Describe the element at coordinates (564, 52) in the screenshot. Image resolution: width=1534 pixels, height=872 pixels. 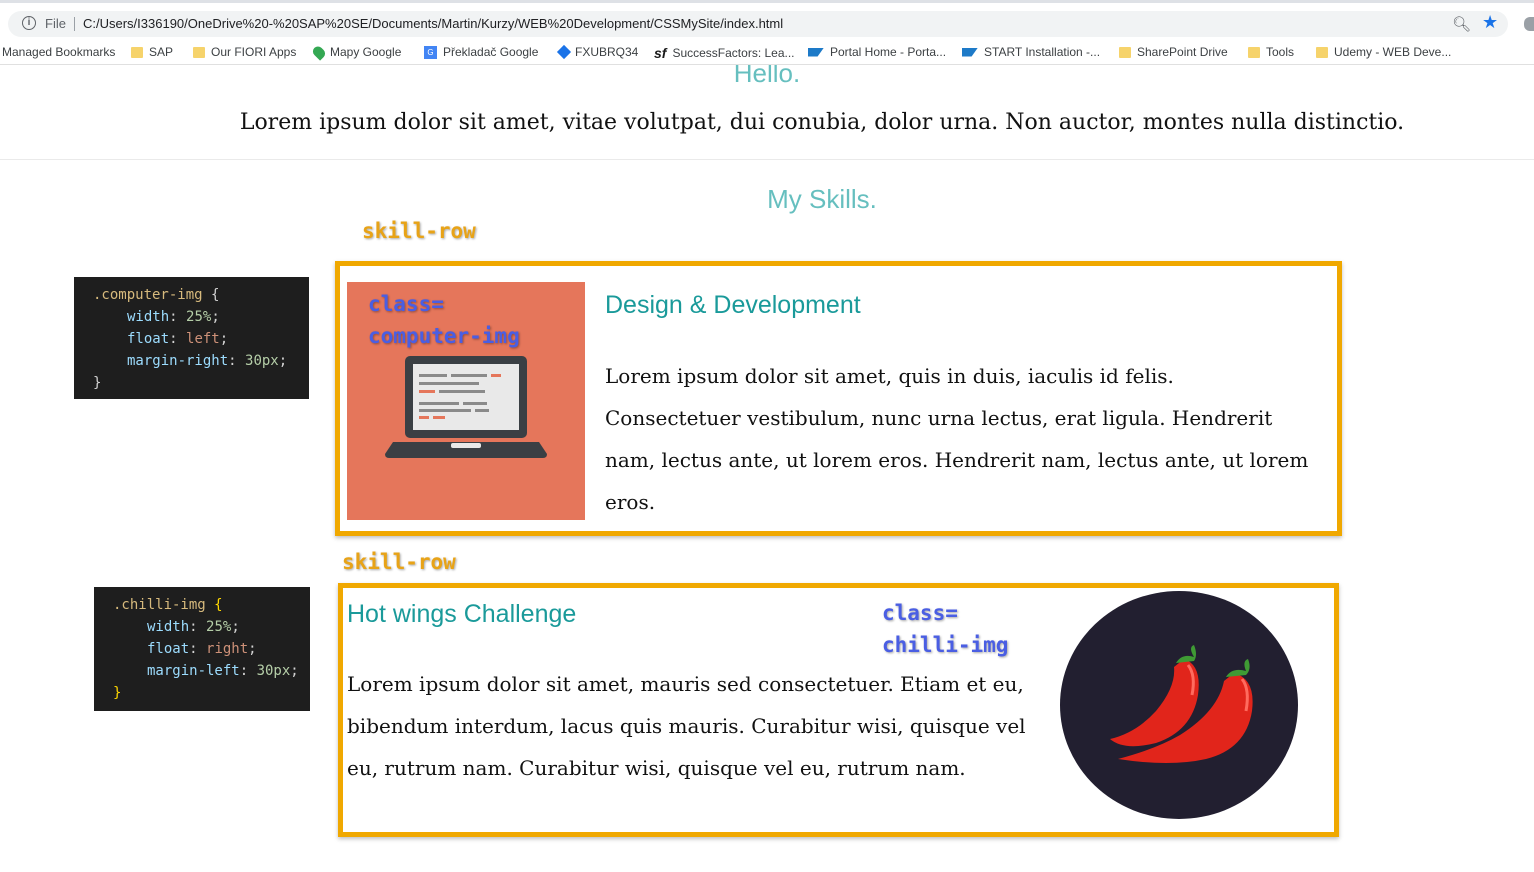
I see `diamond-icon` at that location.